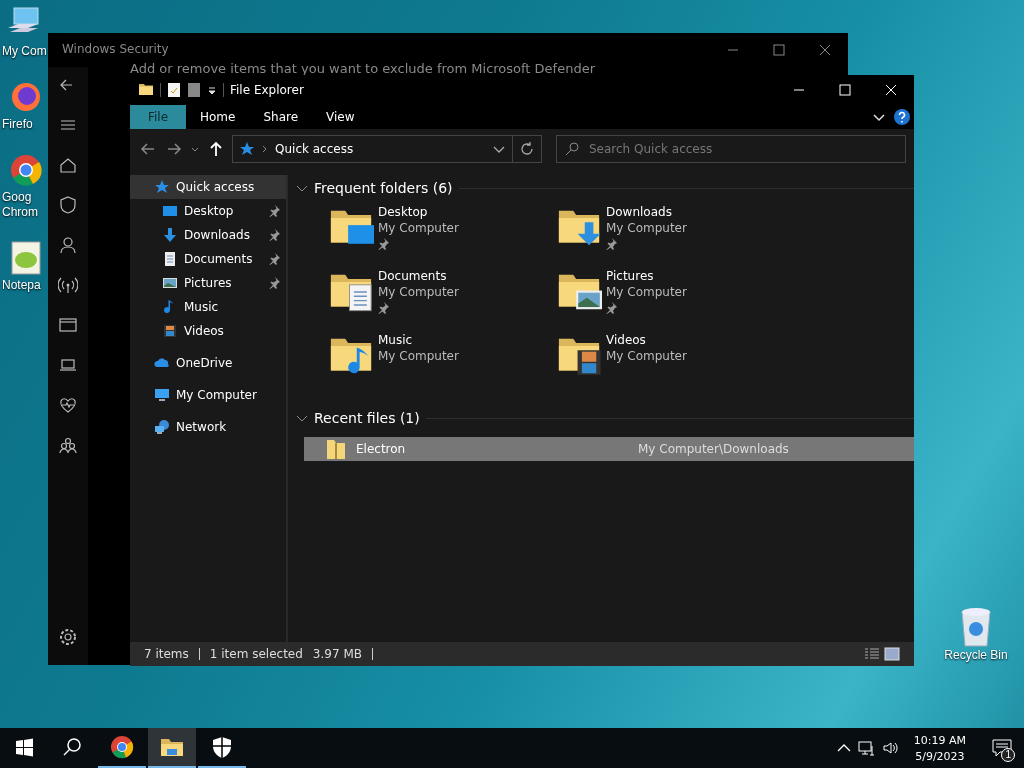  What do you see at coordinates (24, 205) in the screenshot?
I see `desktop-icon-label: Goog Chrom` at bounding box center [24, 205].